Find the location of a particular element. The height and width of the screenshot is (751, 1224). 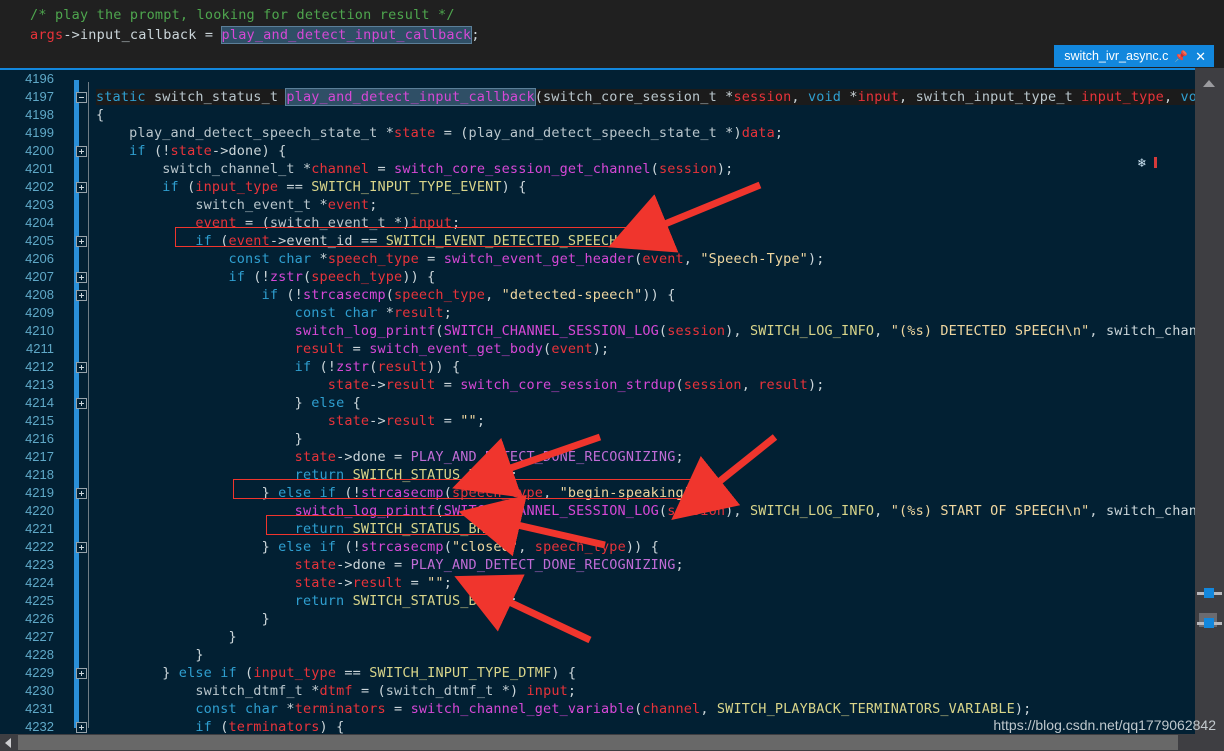

line-number: 4217 is located at coordinates (39, 456).